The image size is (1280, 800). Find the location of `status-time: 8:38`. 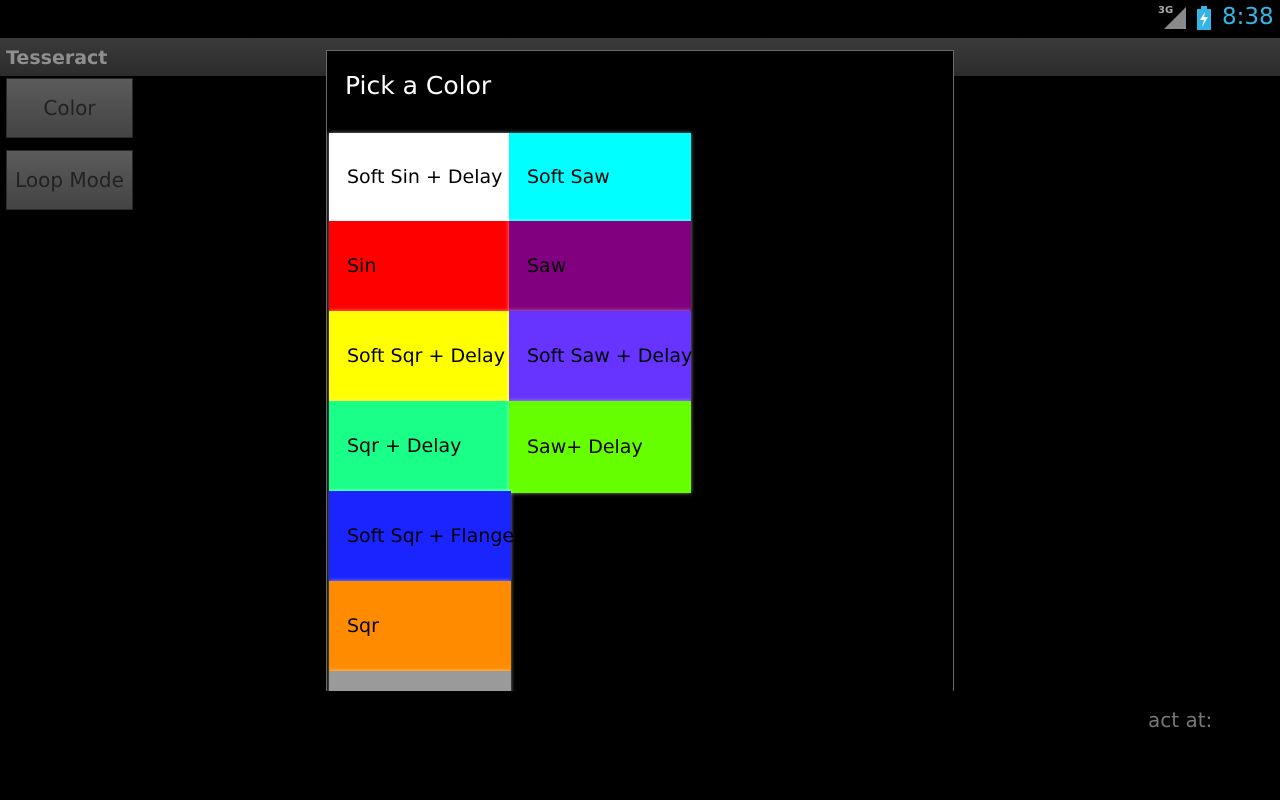

status-time: 8:38 is located at coordinates (1248, 17).